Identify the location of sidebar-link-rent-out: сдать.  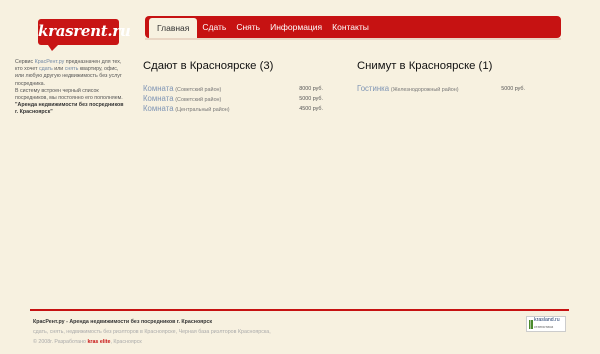
(46, 69).